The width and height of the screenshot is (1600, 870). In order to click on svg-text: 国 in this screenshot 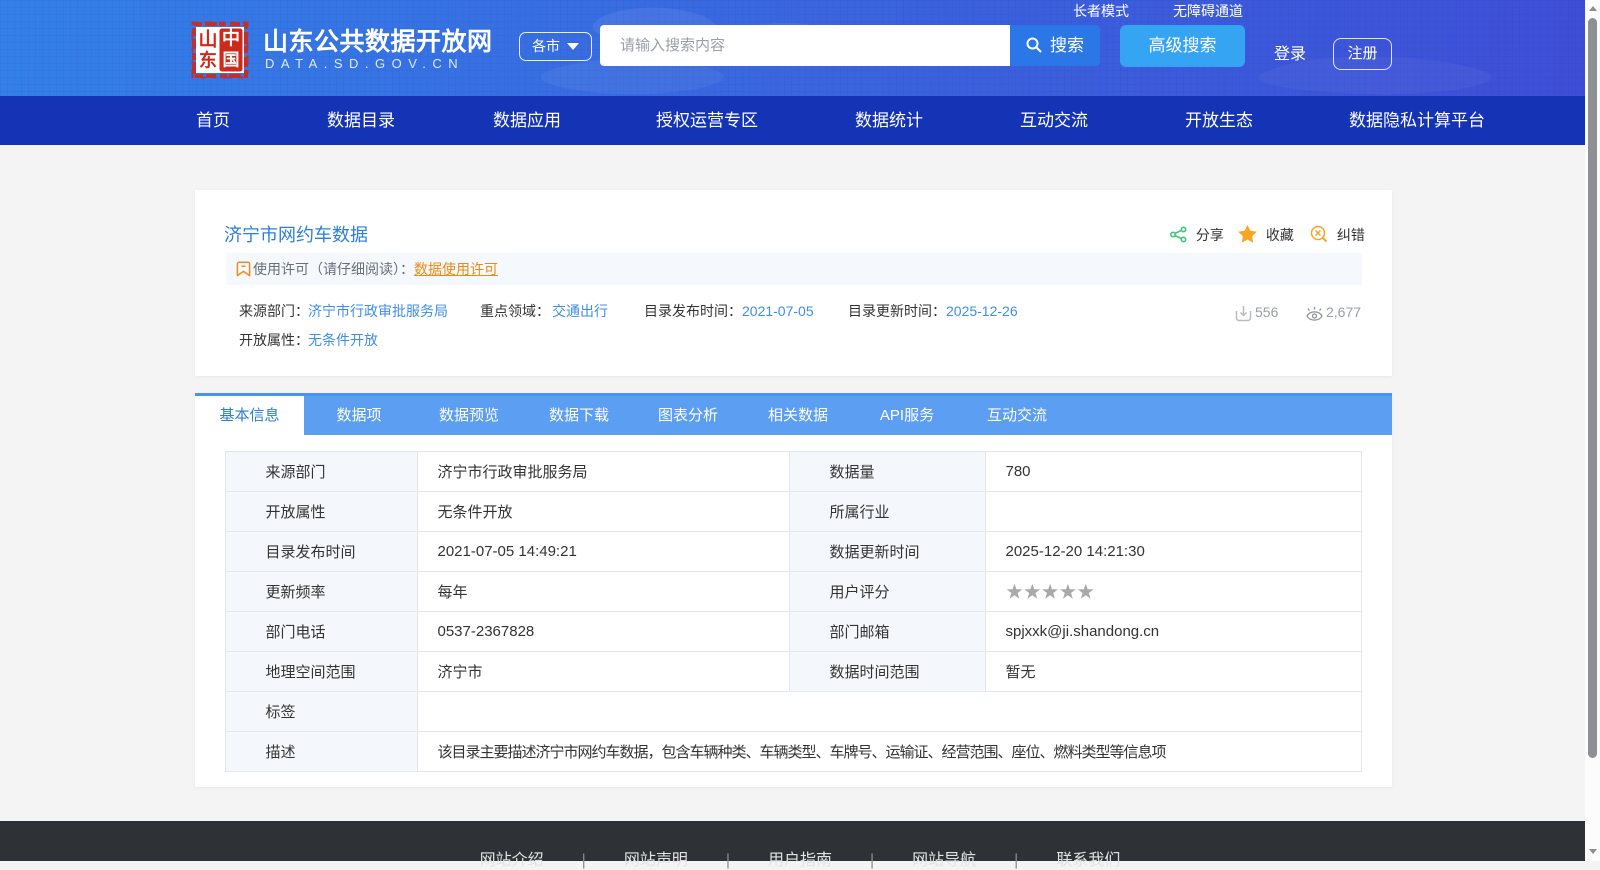, I will do `click(231, 60)`.